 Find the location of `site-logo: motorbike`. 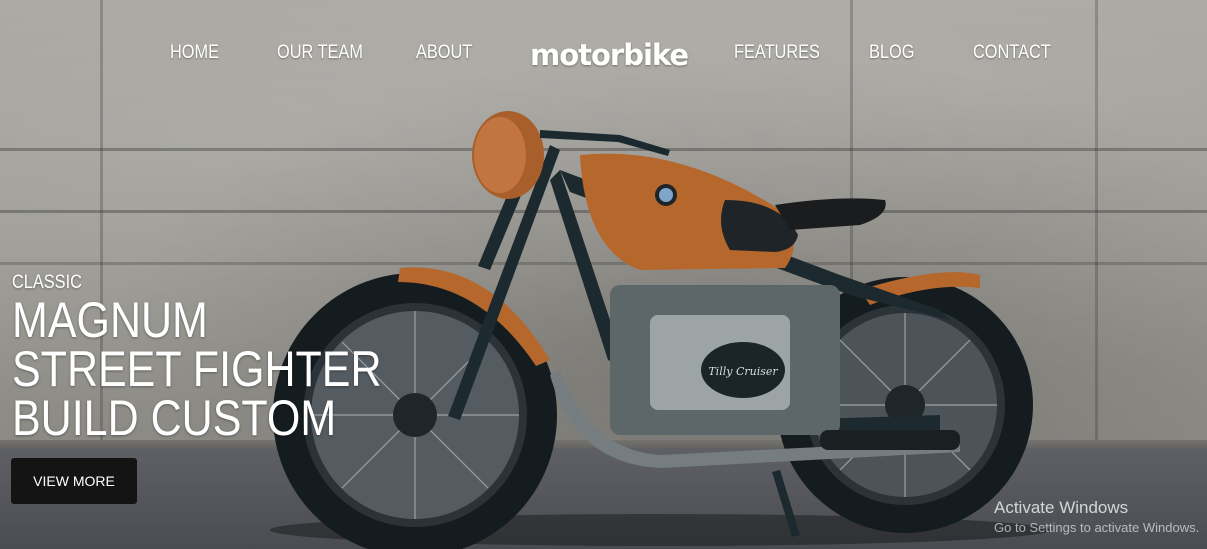

site-logo: motorbike is located at coordinates (609, 55).